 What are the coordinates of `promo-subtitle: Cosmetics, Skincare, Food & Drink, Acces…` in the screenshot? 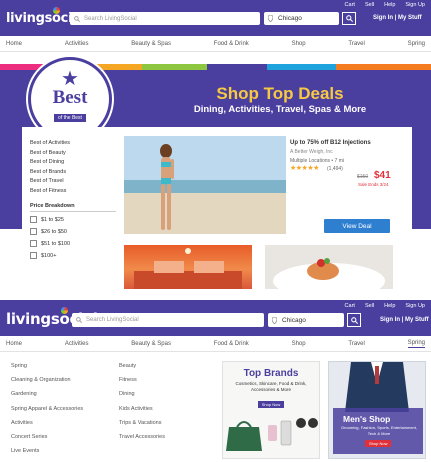 It's located at (271, 386).